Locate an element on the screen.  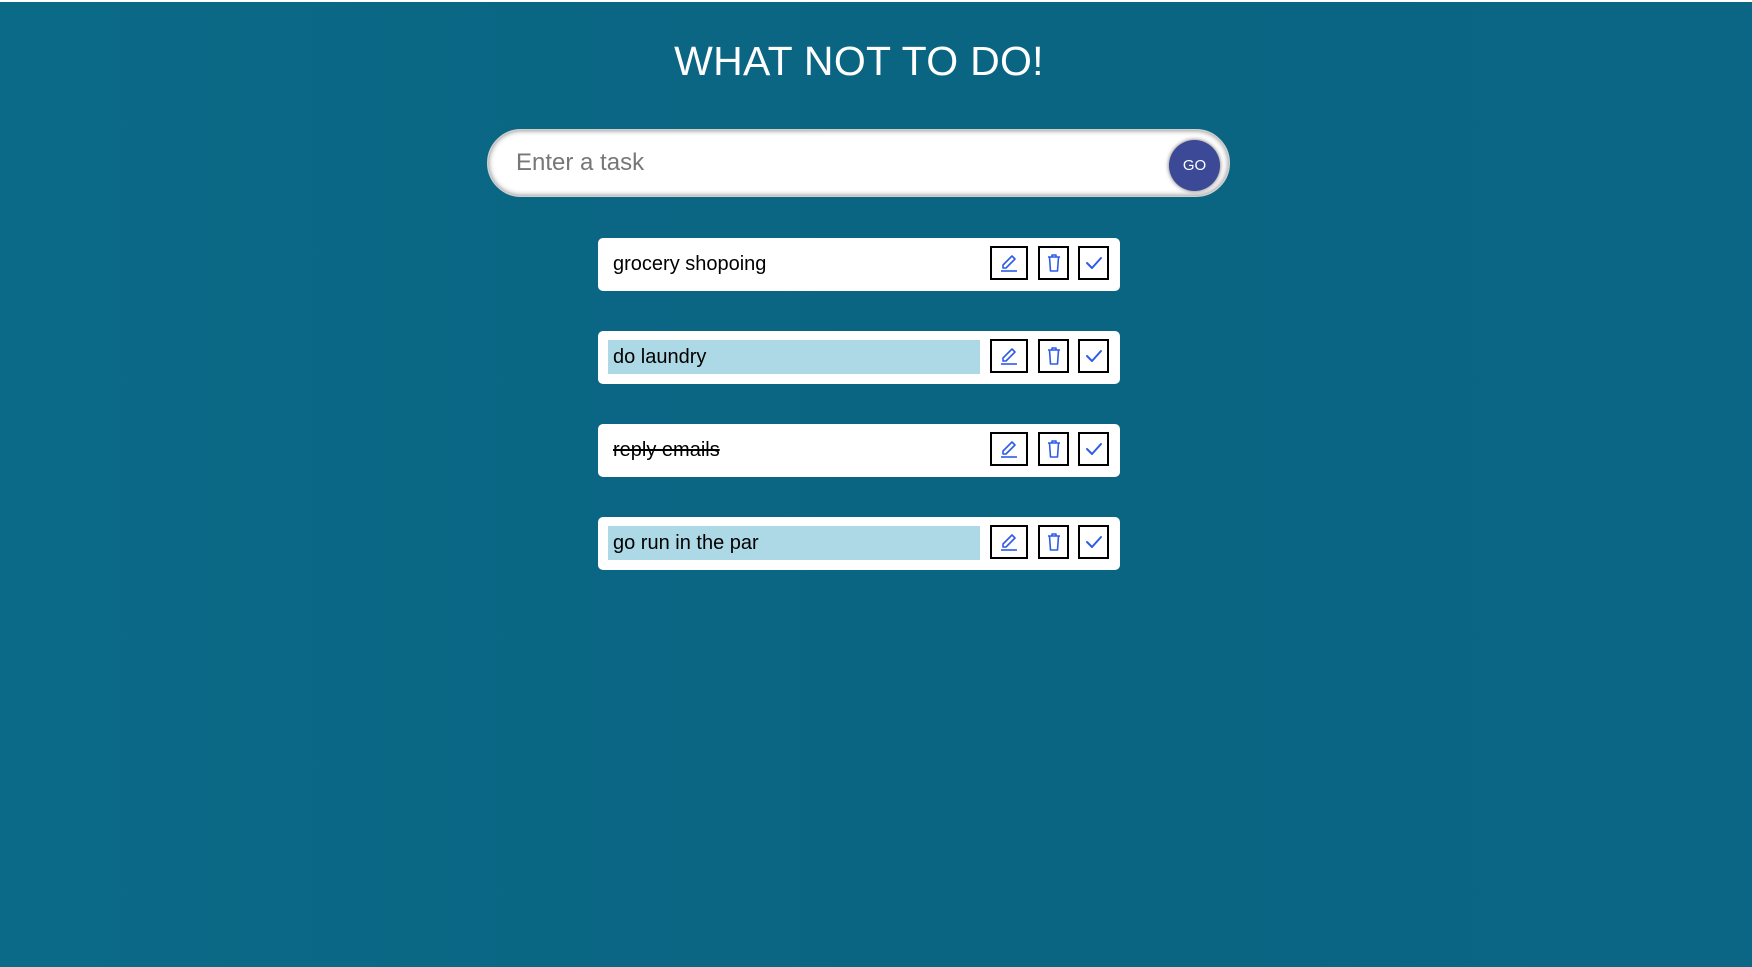
page-title: WHAT NOT TO DO! is located at coordinates (859, 61).